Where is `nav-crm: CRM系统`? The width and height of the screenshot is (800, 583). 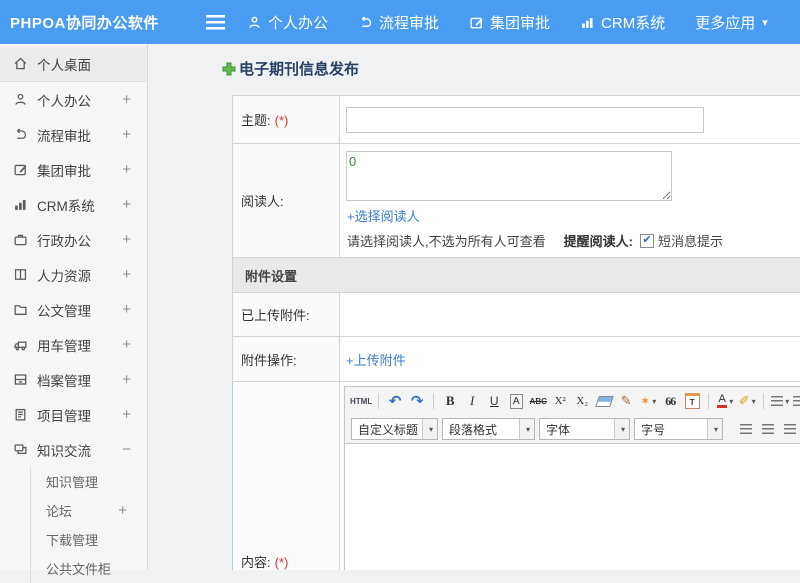 nav-crm: CRM系统 is located at coordinates (622, 22).